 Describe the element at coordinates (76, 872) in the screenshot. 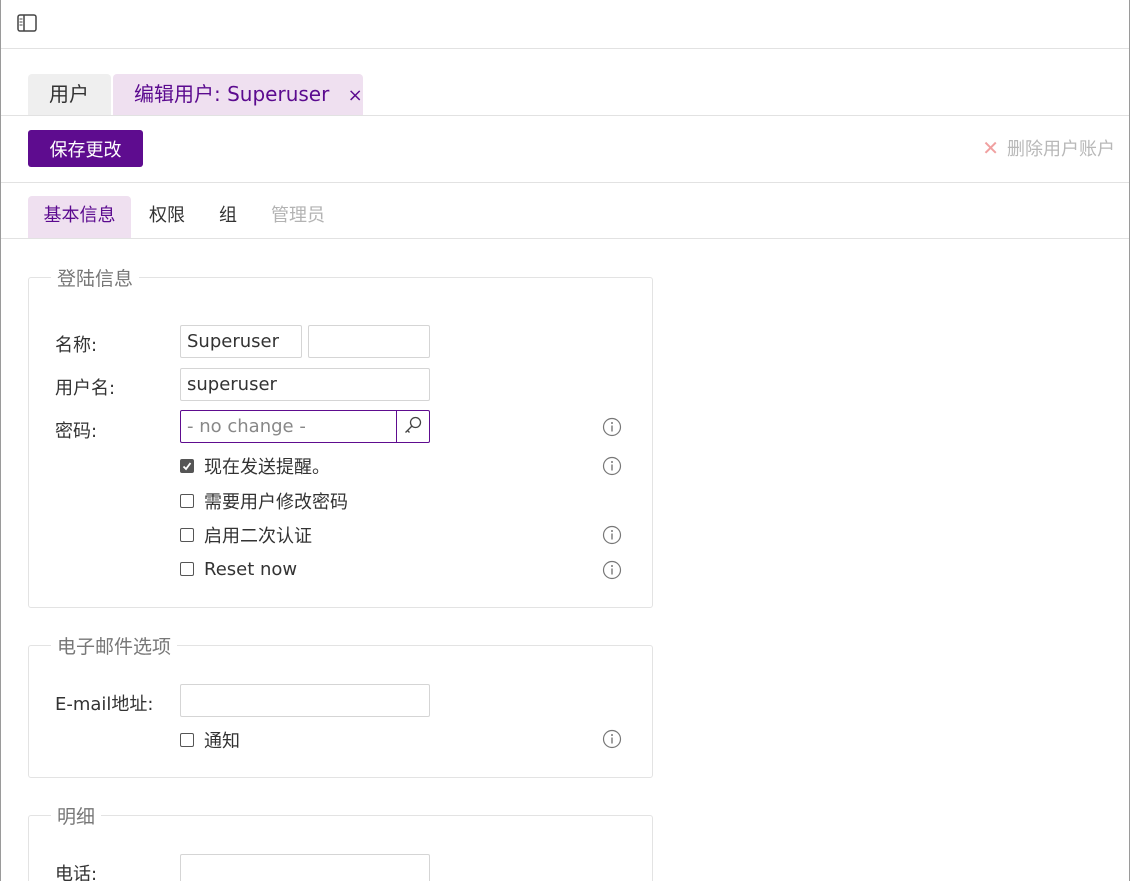

I see `phone-label: 电话:` at that location.